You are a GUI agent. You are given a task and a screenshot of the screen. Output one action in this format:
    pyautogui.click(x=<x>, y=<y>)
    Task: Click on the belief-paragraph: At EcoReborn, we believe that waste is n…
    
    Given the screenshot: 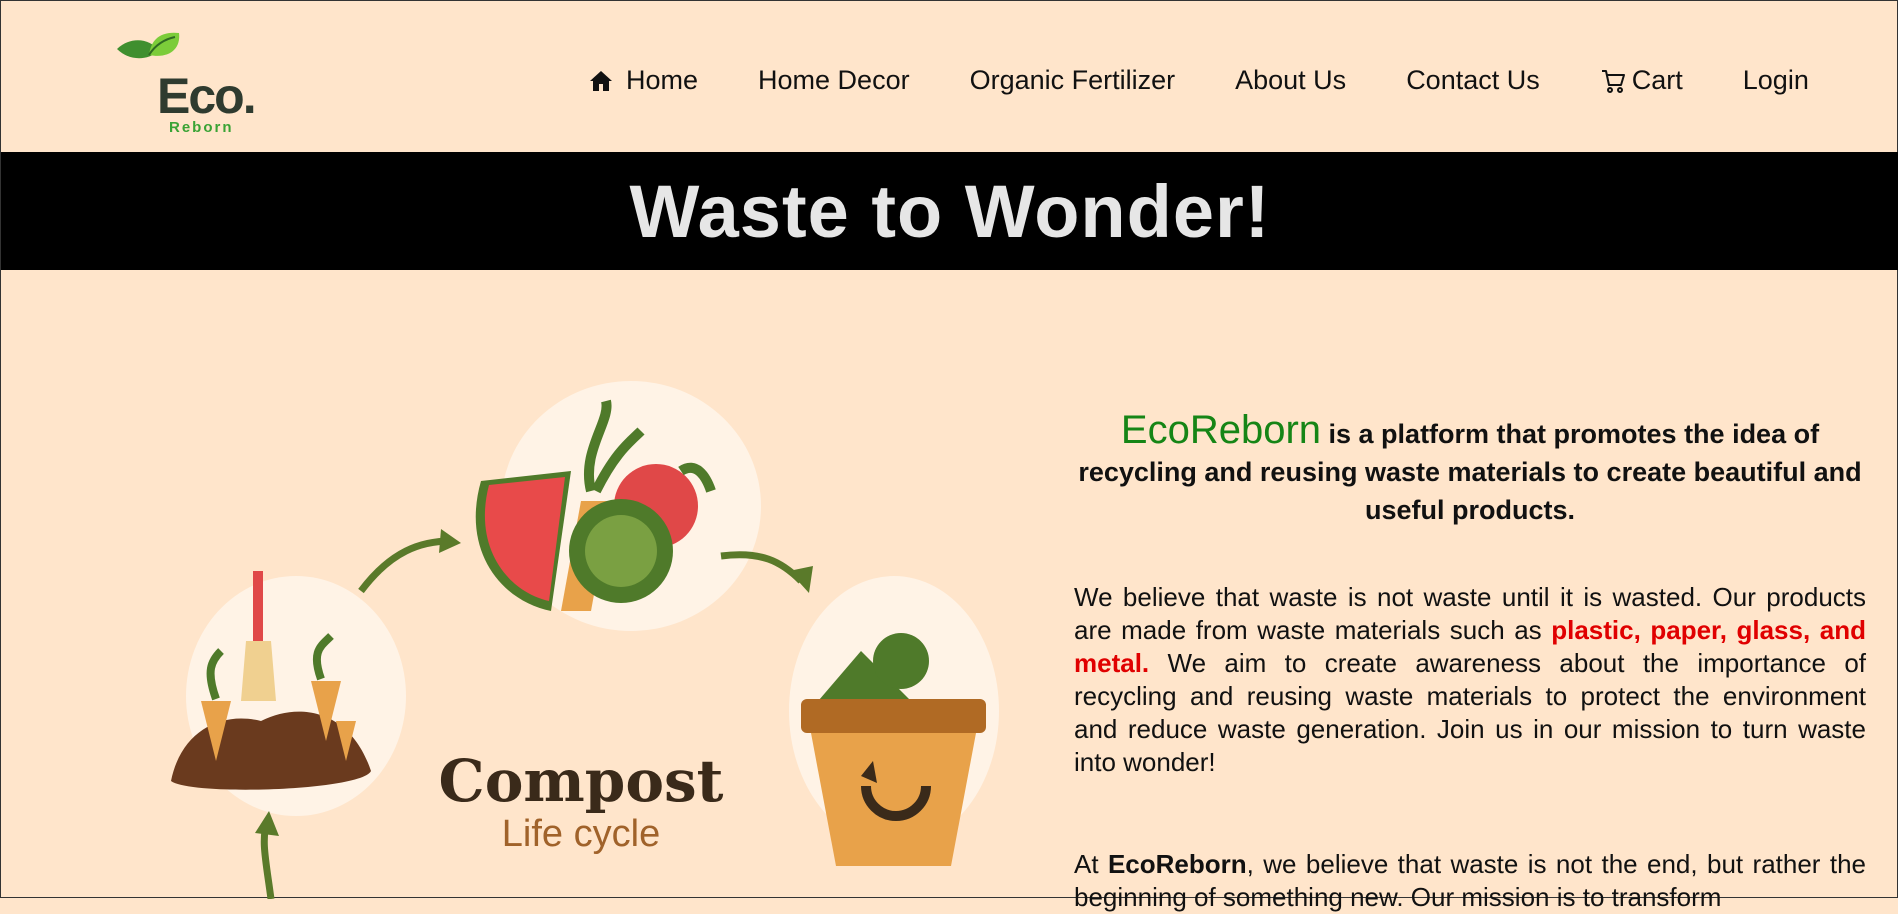 What is the action you would take?
    pyautogui.click(x=1470, y=881)
    